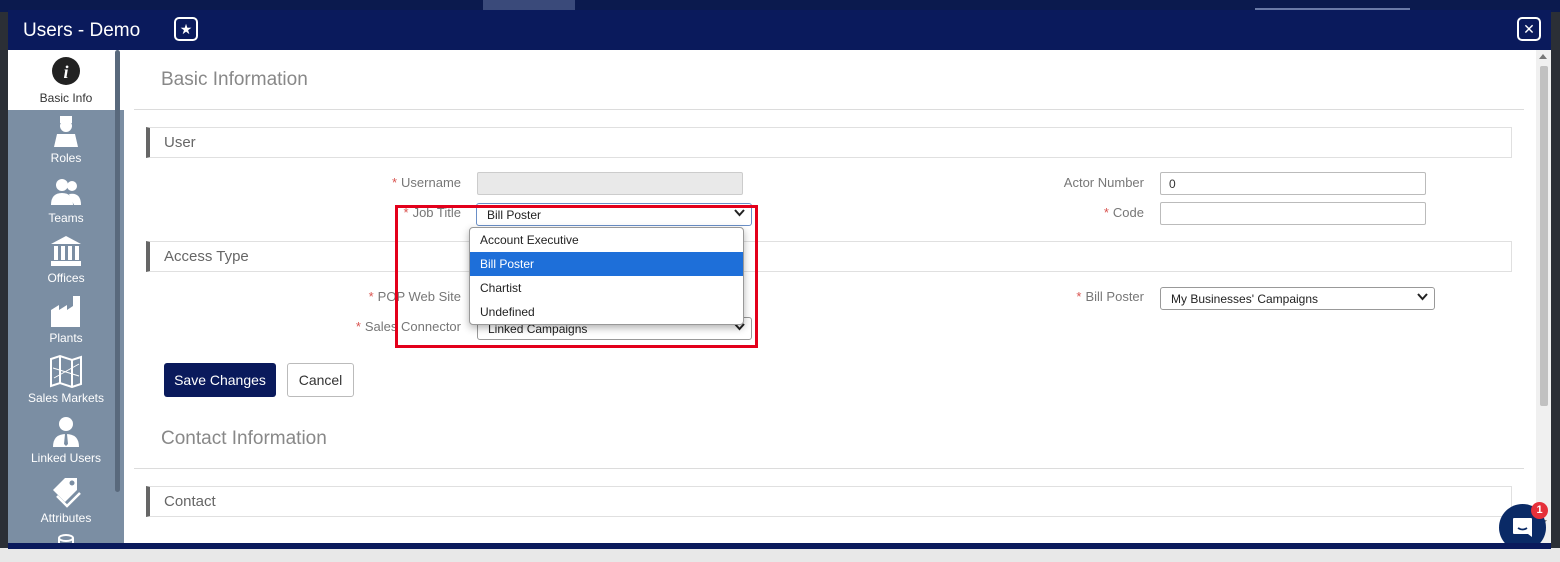  I want to click on chat-icon, so click(1522, 527).